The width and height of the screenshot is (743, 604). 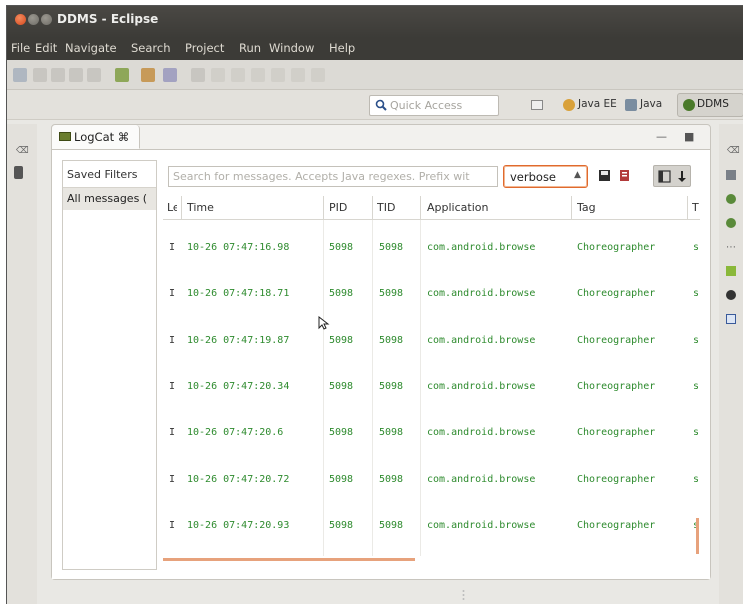 What do you see at coordinates (731, 175) in the screenshot?
I see `threads-icon` at bounding box center [731, 175].